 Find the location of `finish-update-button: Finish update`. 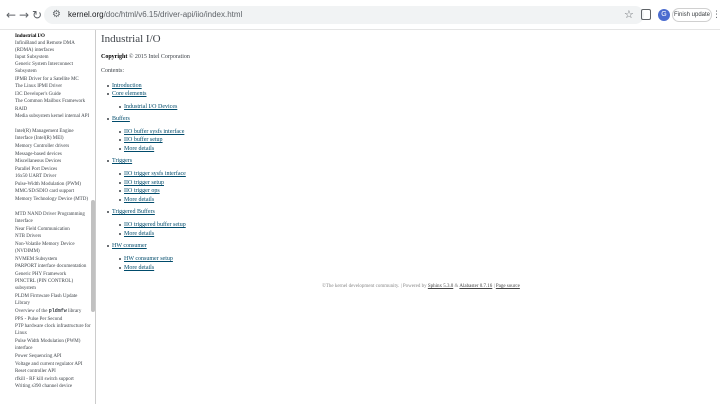

finish-update-button: Finish update is located at coordinates (692, 15).